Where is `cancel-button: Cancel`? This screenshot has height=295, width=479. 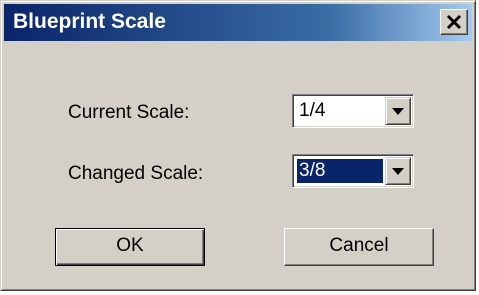 cancel-button: Cancel is located at coordinates (359, 247).